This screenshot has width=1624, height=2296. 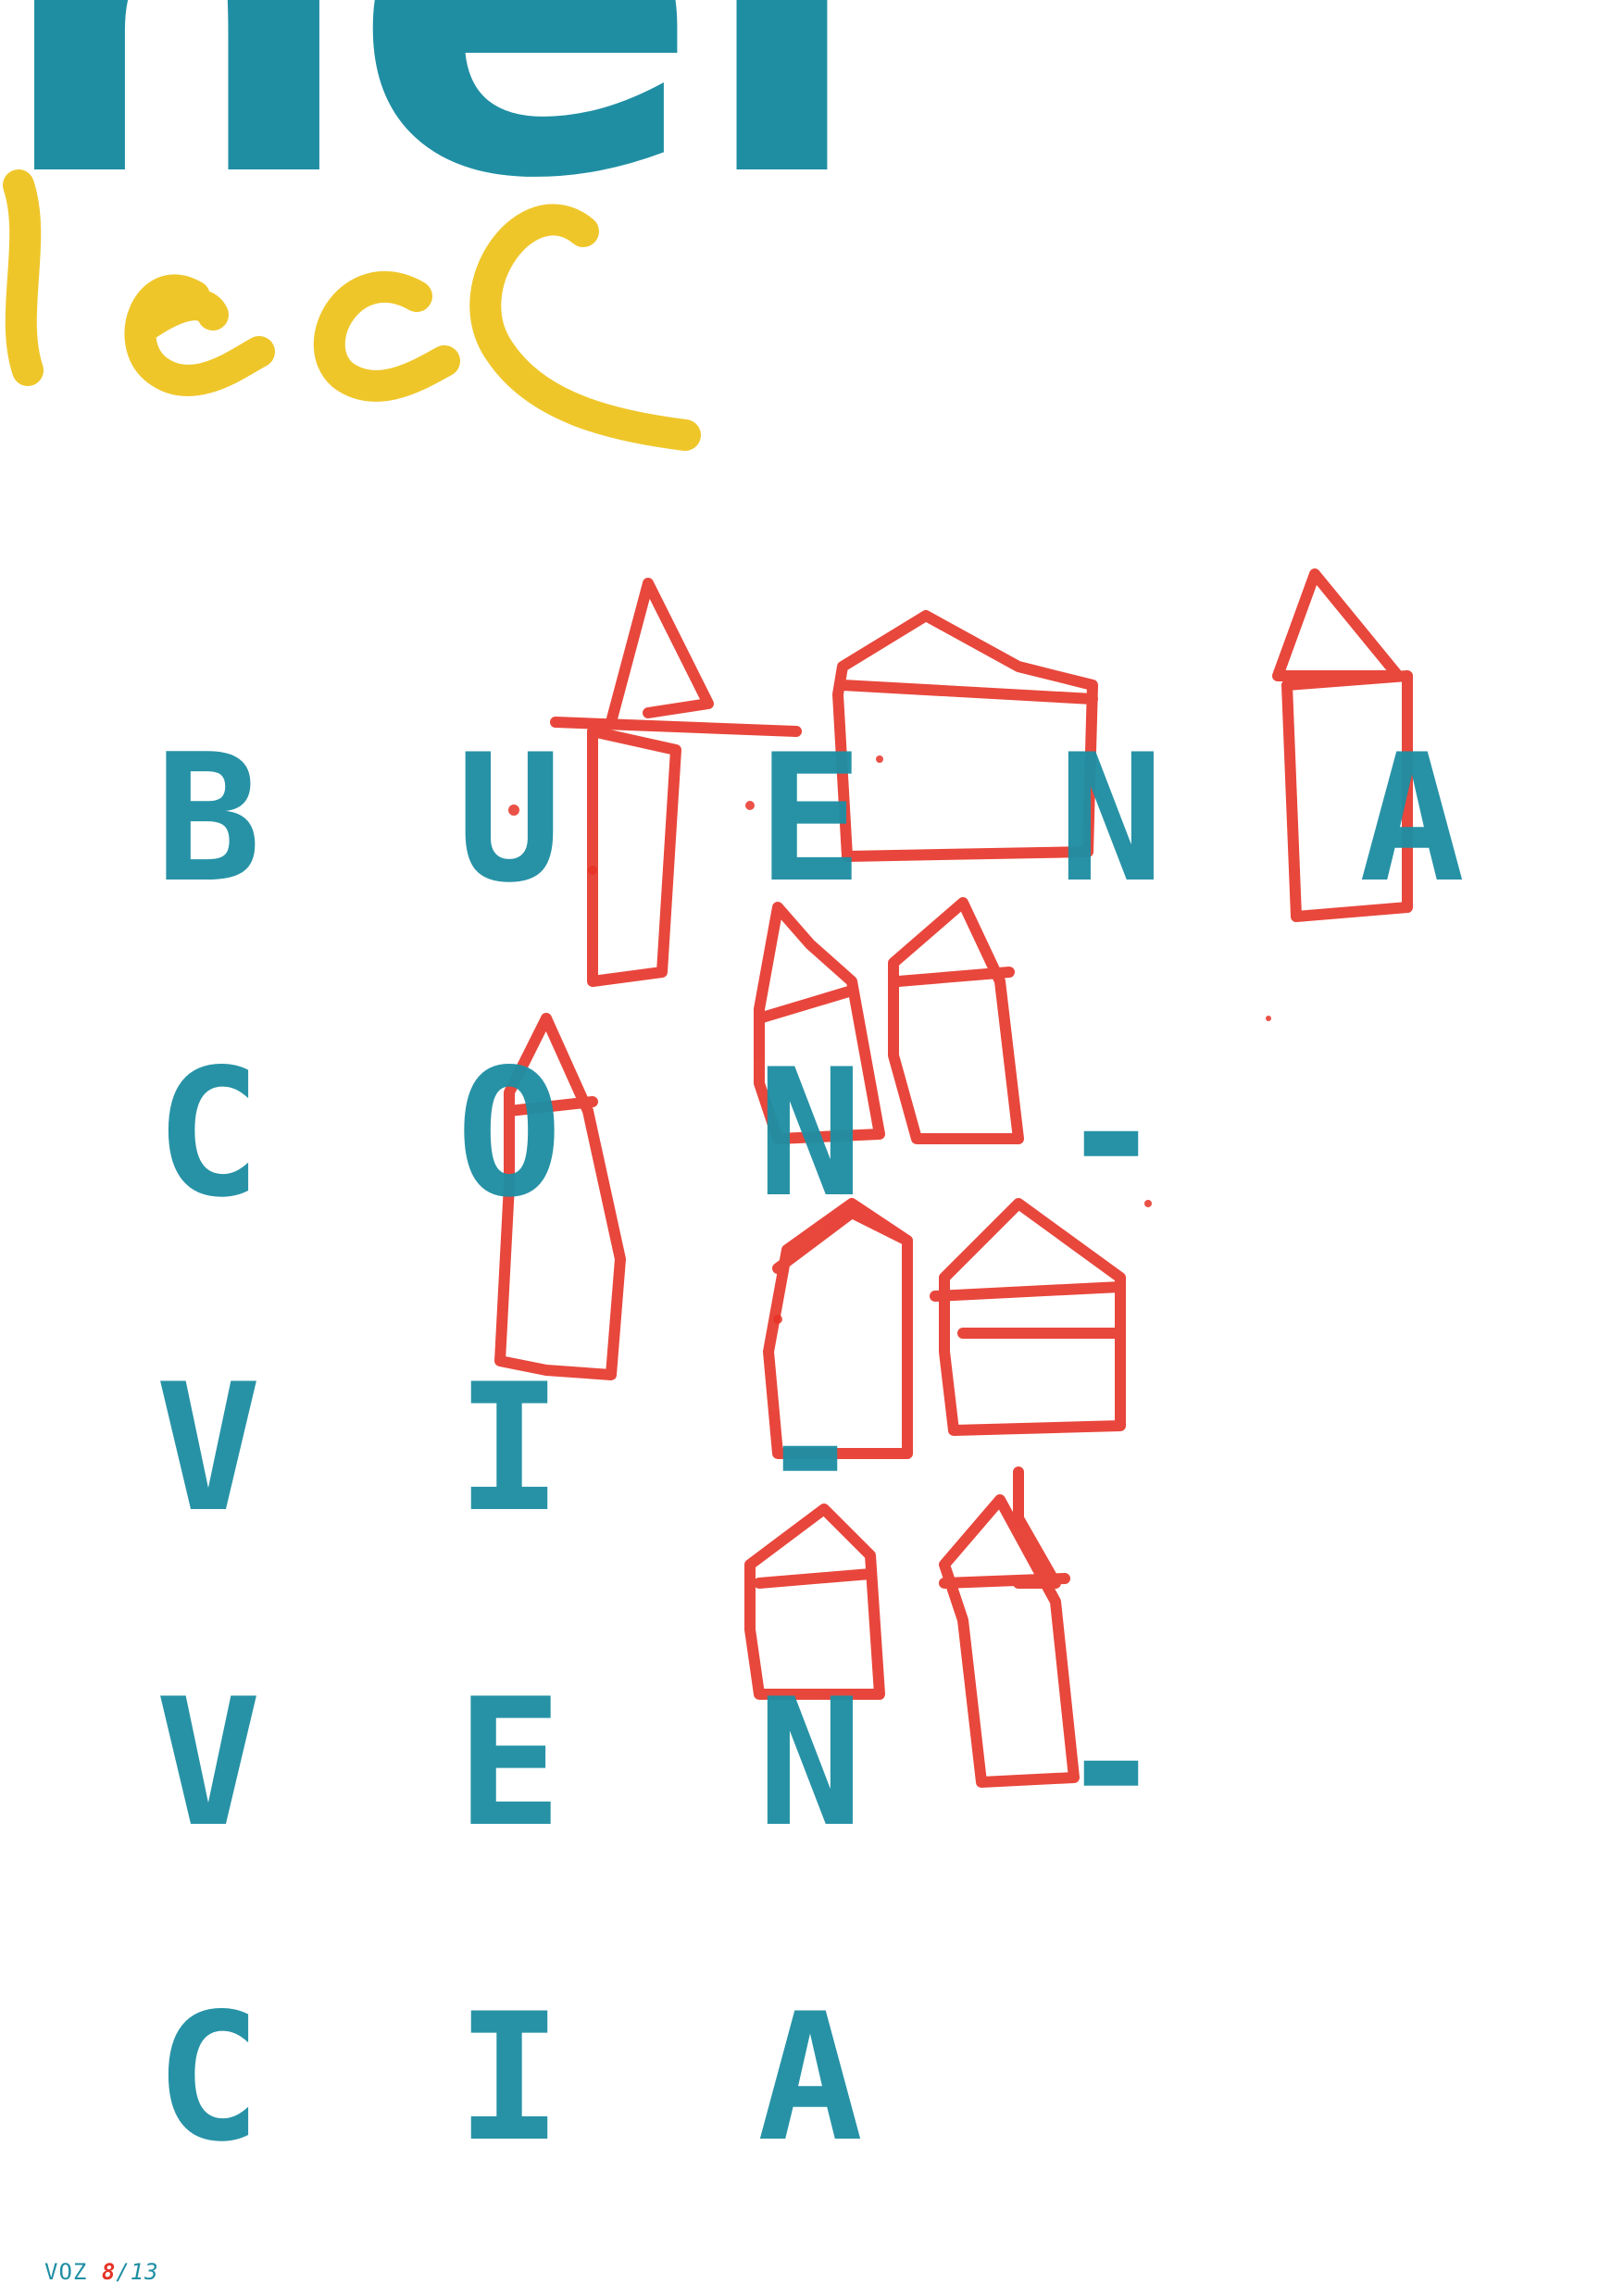 I want to click on page-counter: VOZ 8/13, so click(x=101, y=2272).